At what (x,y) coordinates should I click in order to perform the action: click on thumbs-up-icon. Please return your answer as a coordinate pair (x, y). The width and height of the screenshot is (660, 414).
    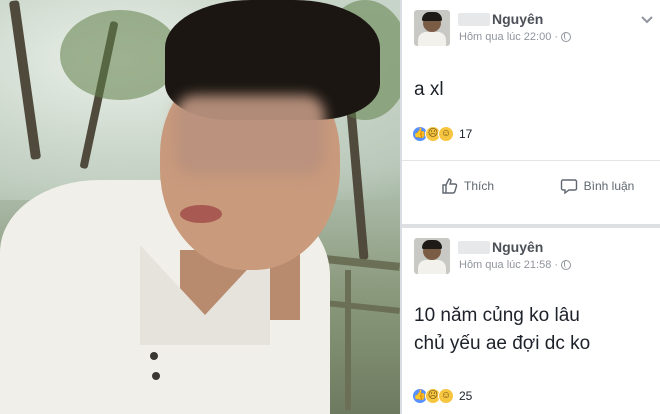
    Looking at the image, I should click on (450, 185).